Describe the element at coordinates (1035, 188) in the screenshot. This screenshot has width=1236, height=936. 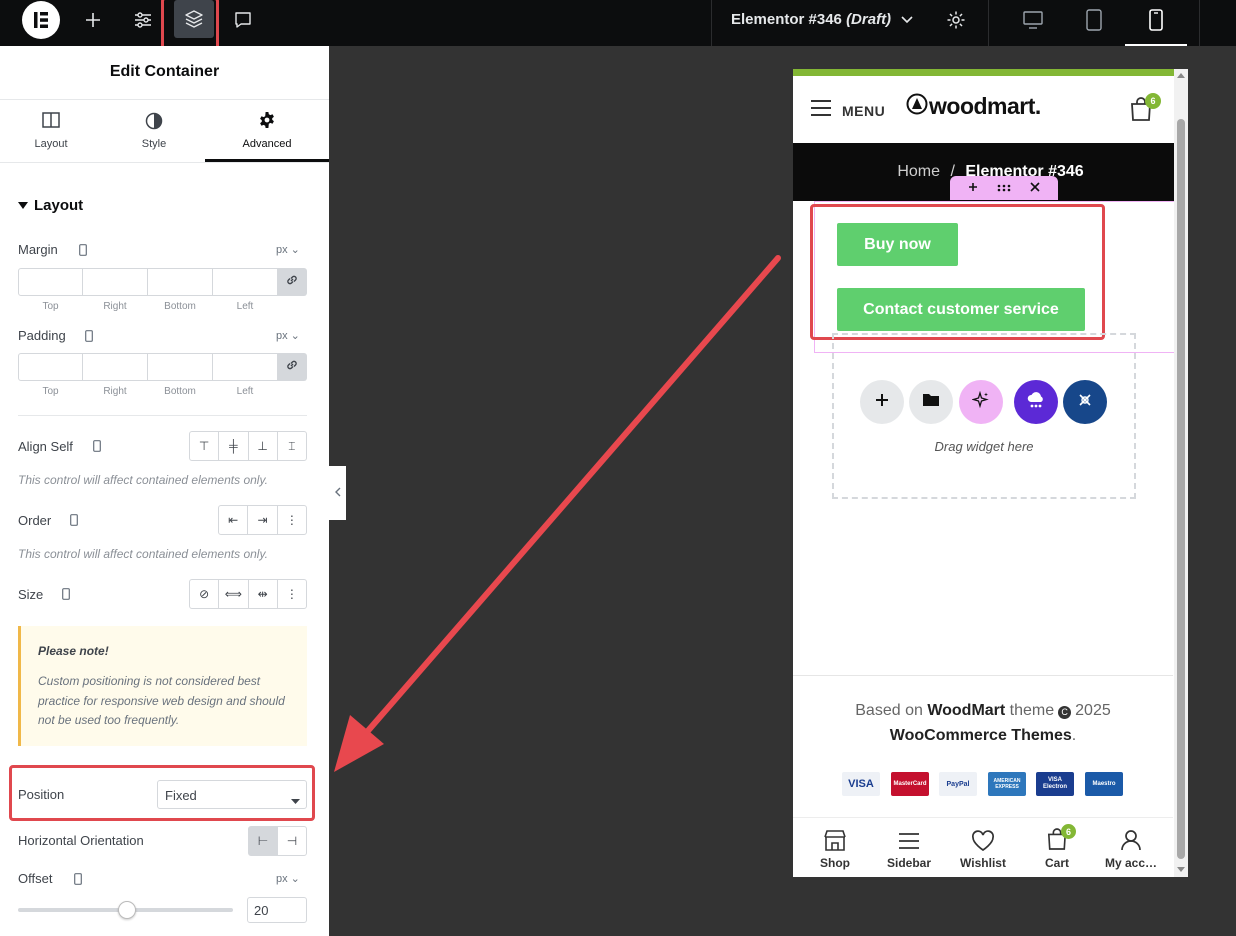
I see `delete-container-icon` at that location.